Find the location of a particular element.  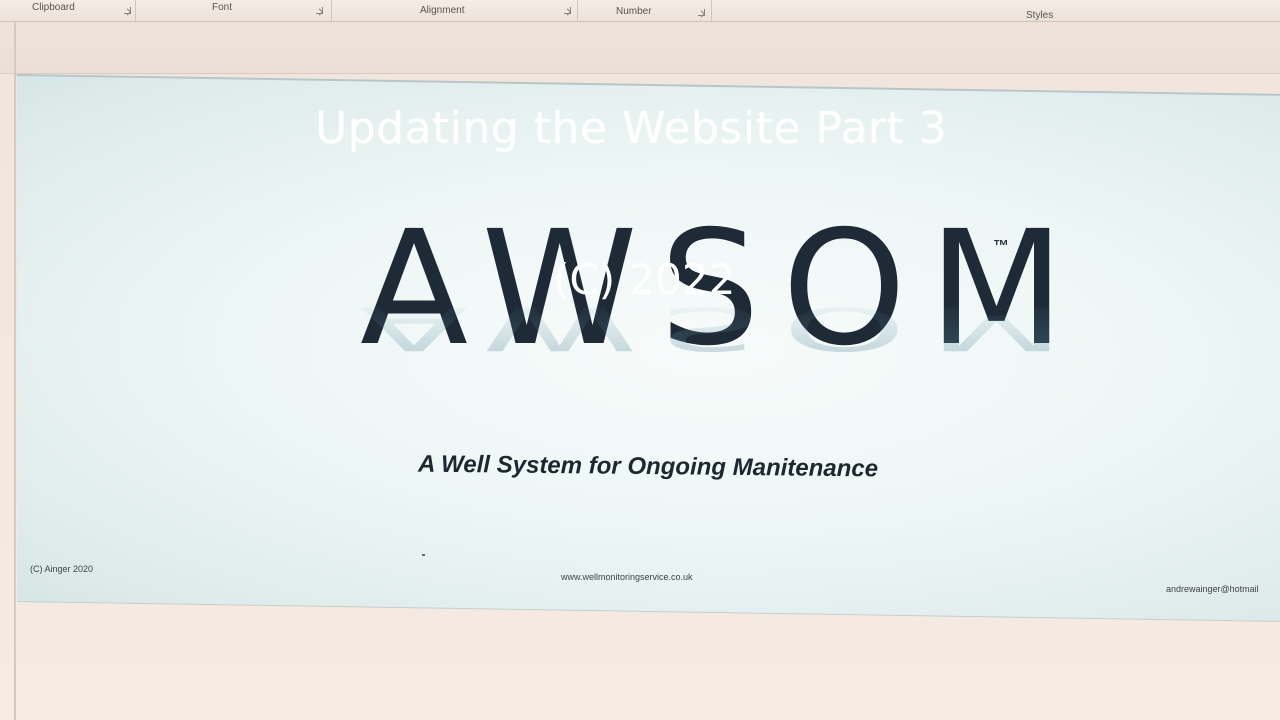

font-launcher-icon is located at coordinates (319, 10).